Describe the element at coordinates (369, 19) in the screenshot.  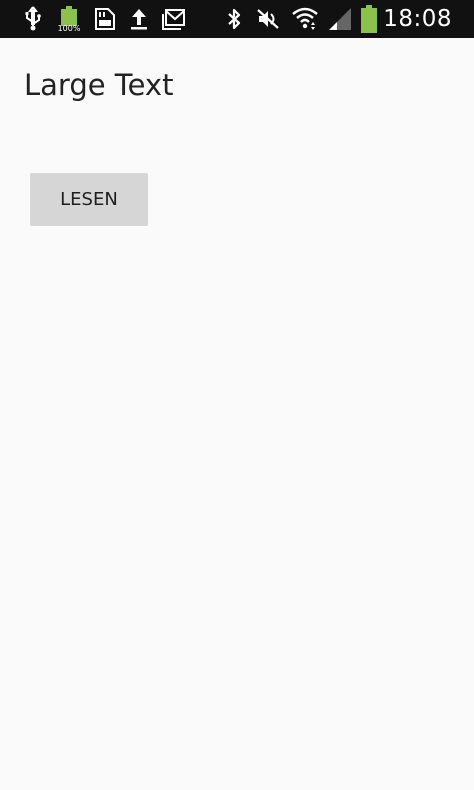
I see `battery-icon` at that location.